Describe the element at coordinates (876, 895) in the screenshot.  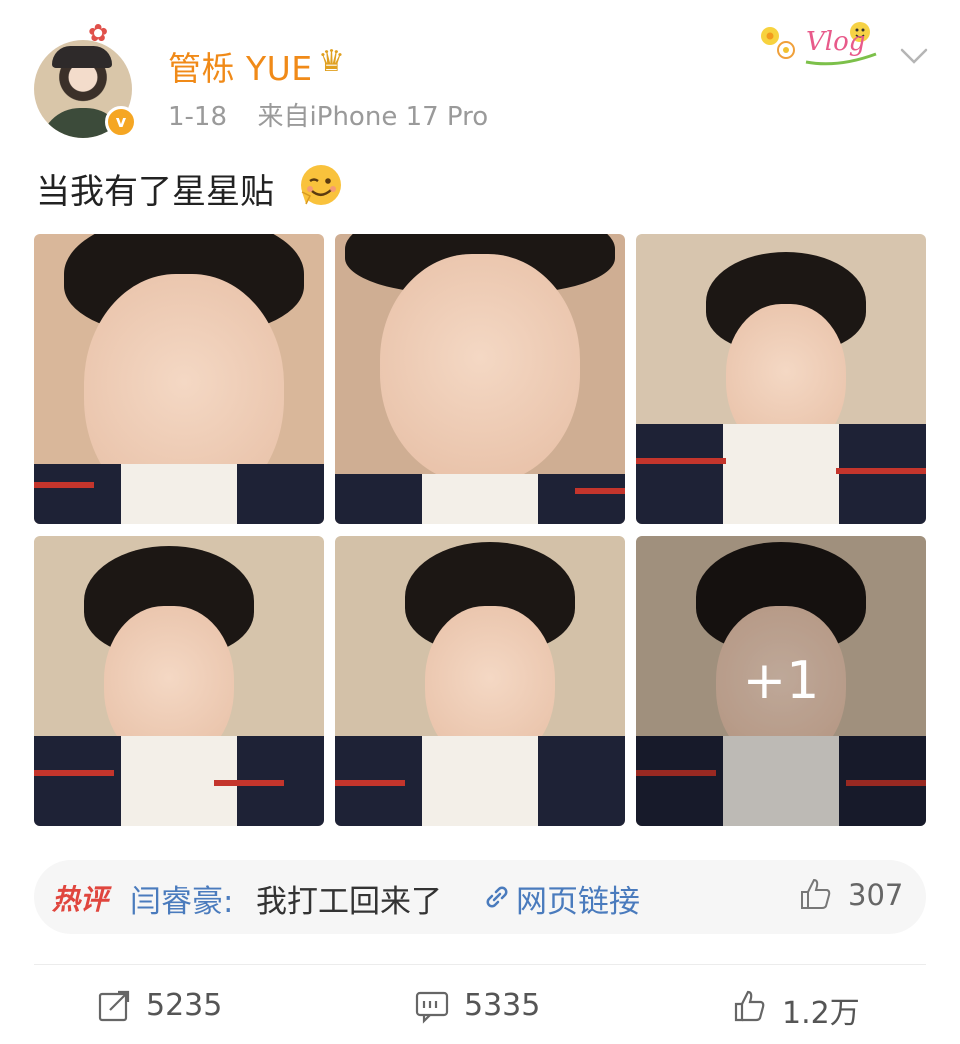
I see `hot-comment-like-count: 307` at that location.